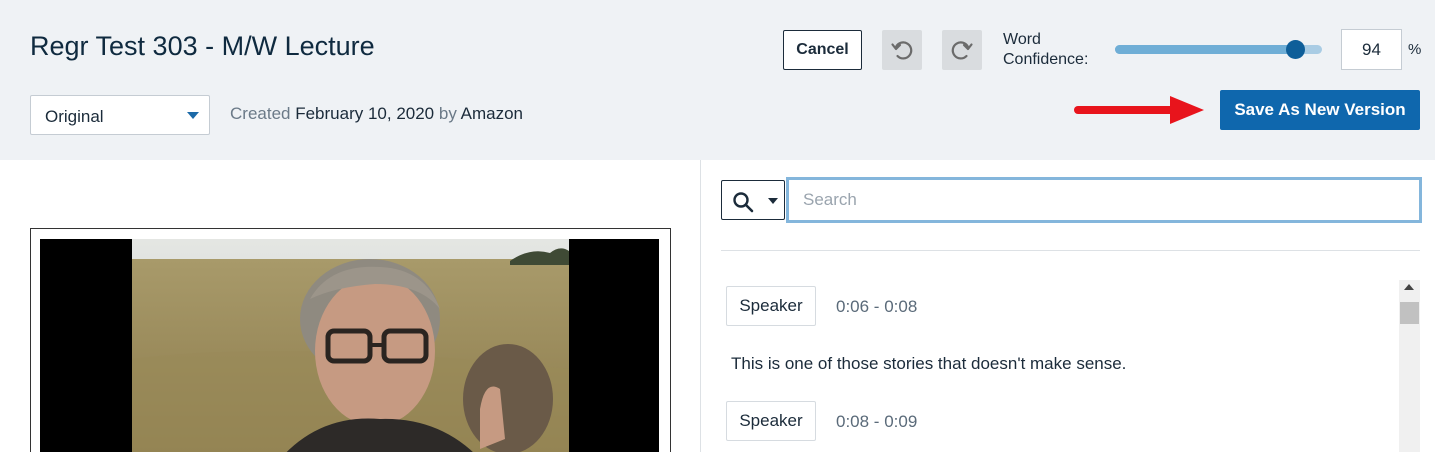 This screenshot has height=452, width=1435. What do you see at coordinates (1415, 49) in the screenshot?
I see `percent-unit: %` at bounding box center [1415, 49].